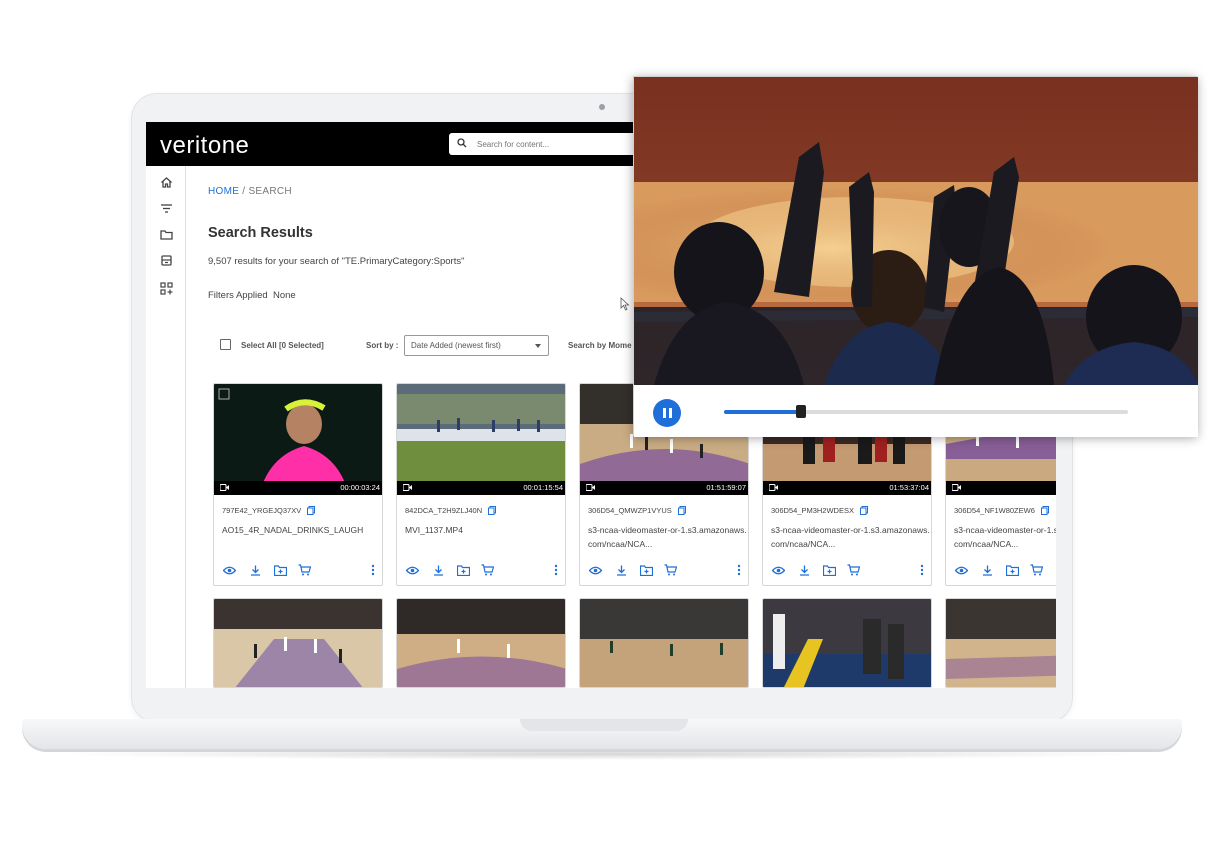  Describe the element at coordinates (262, 510) in the screenshot. I see `media-id-text: 797E42_YRGEJQ37XV` at that location.